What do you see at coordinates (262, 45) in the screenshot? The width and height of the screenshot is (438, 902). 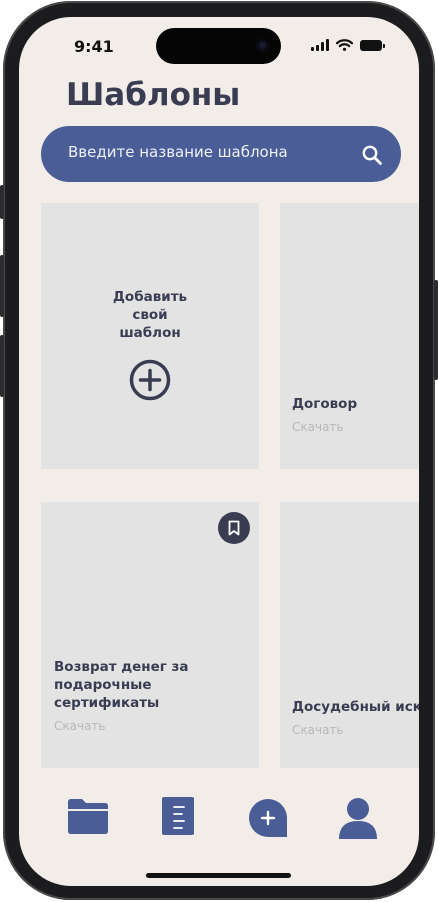 I see `camera-icon` at bounding box center [262, 45].